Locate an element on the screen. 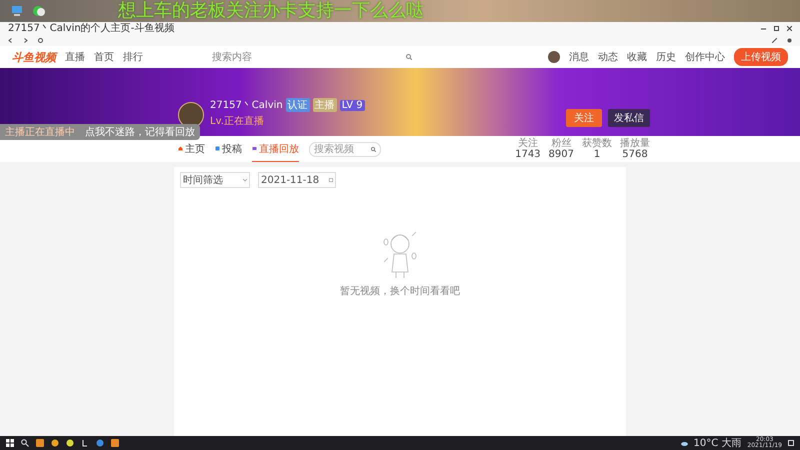 The height and width of the screenshot is (450, 800). home-icon is located at coordinates (180, 148).